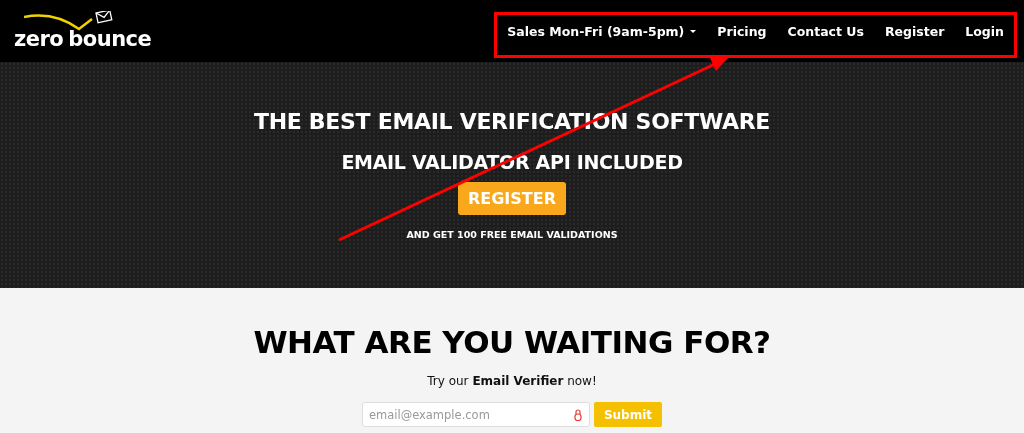 This screenshot has height=433, width=1024. What do you see at coordinates (39, 39) in the screenshot?
I see `logo-text: zero` at bounding box center [39, 39].